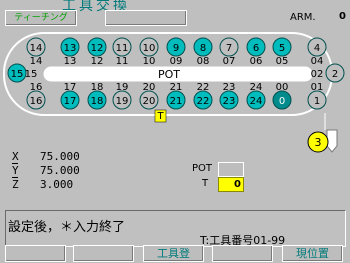  I want to click on pot-input, so click(231, 169).